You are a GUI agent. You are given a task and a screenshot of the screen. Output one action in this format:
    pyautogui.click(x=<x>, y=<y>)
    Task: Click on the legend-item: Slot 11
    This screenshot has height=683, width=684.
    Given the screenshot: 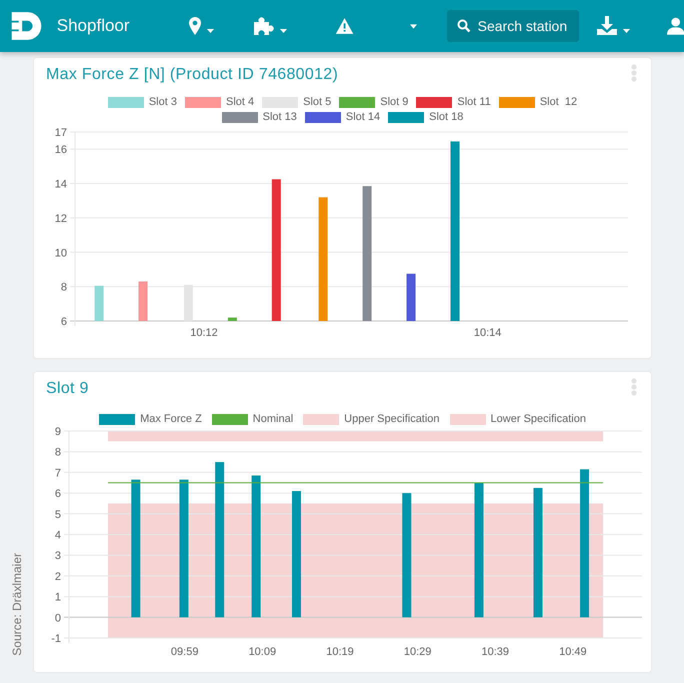 What is the action you would take?
    pyautogui.click(x=453, y=102)
    